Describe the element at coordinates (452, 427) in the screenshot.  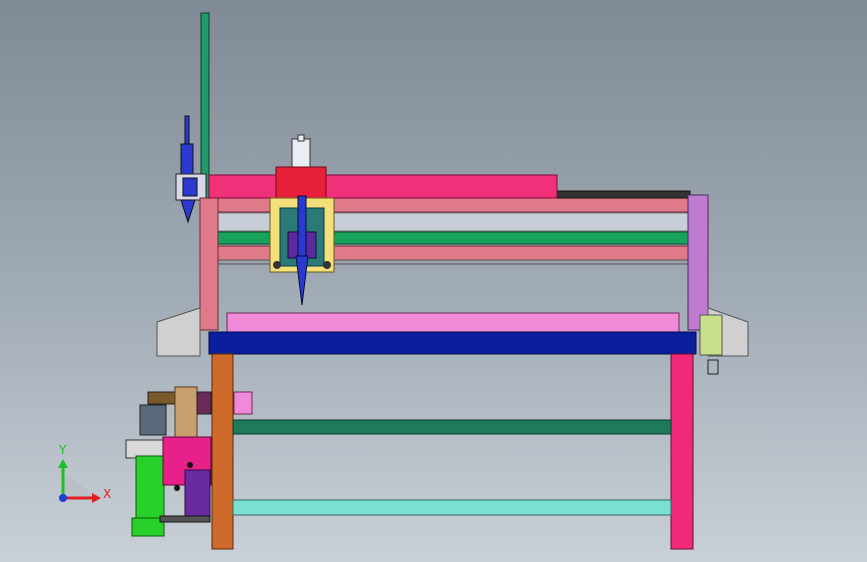
I see `lower-green-bar` at that location.